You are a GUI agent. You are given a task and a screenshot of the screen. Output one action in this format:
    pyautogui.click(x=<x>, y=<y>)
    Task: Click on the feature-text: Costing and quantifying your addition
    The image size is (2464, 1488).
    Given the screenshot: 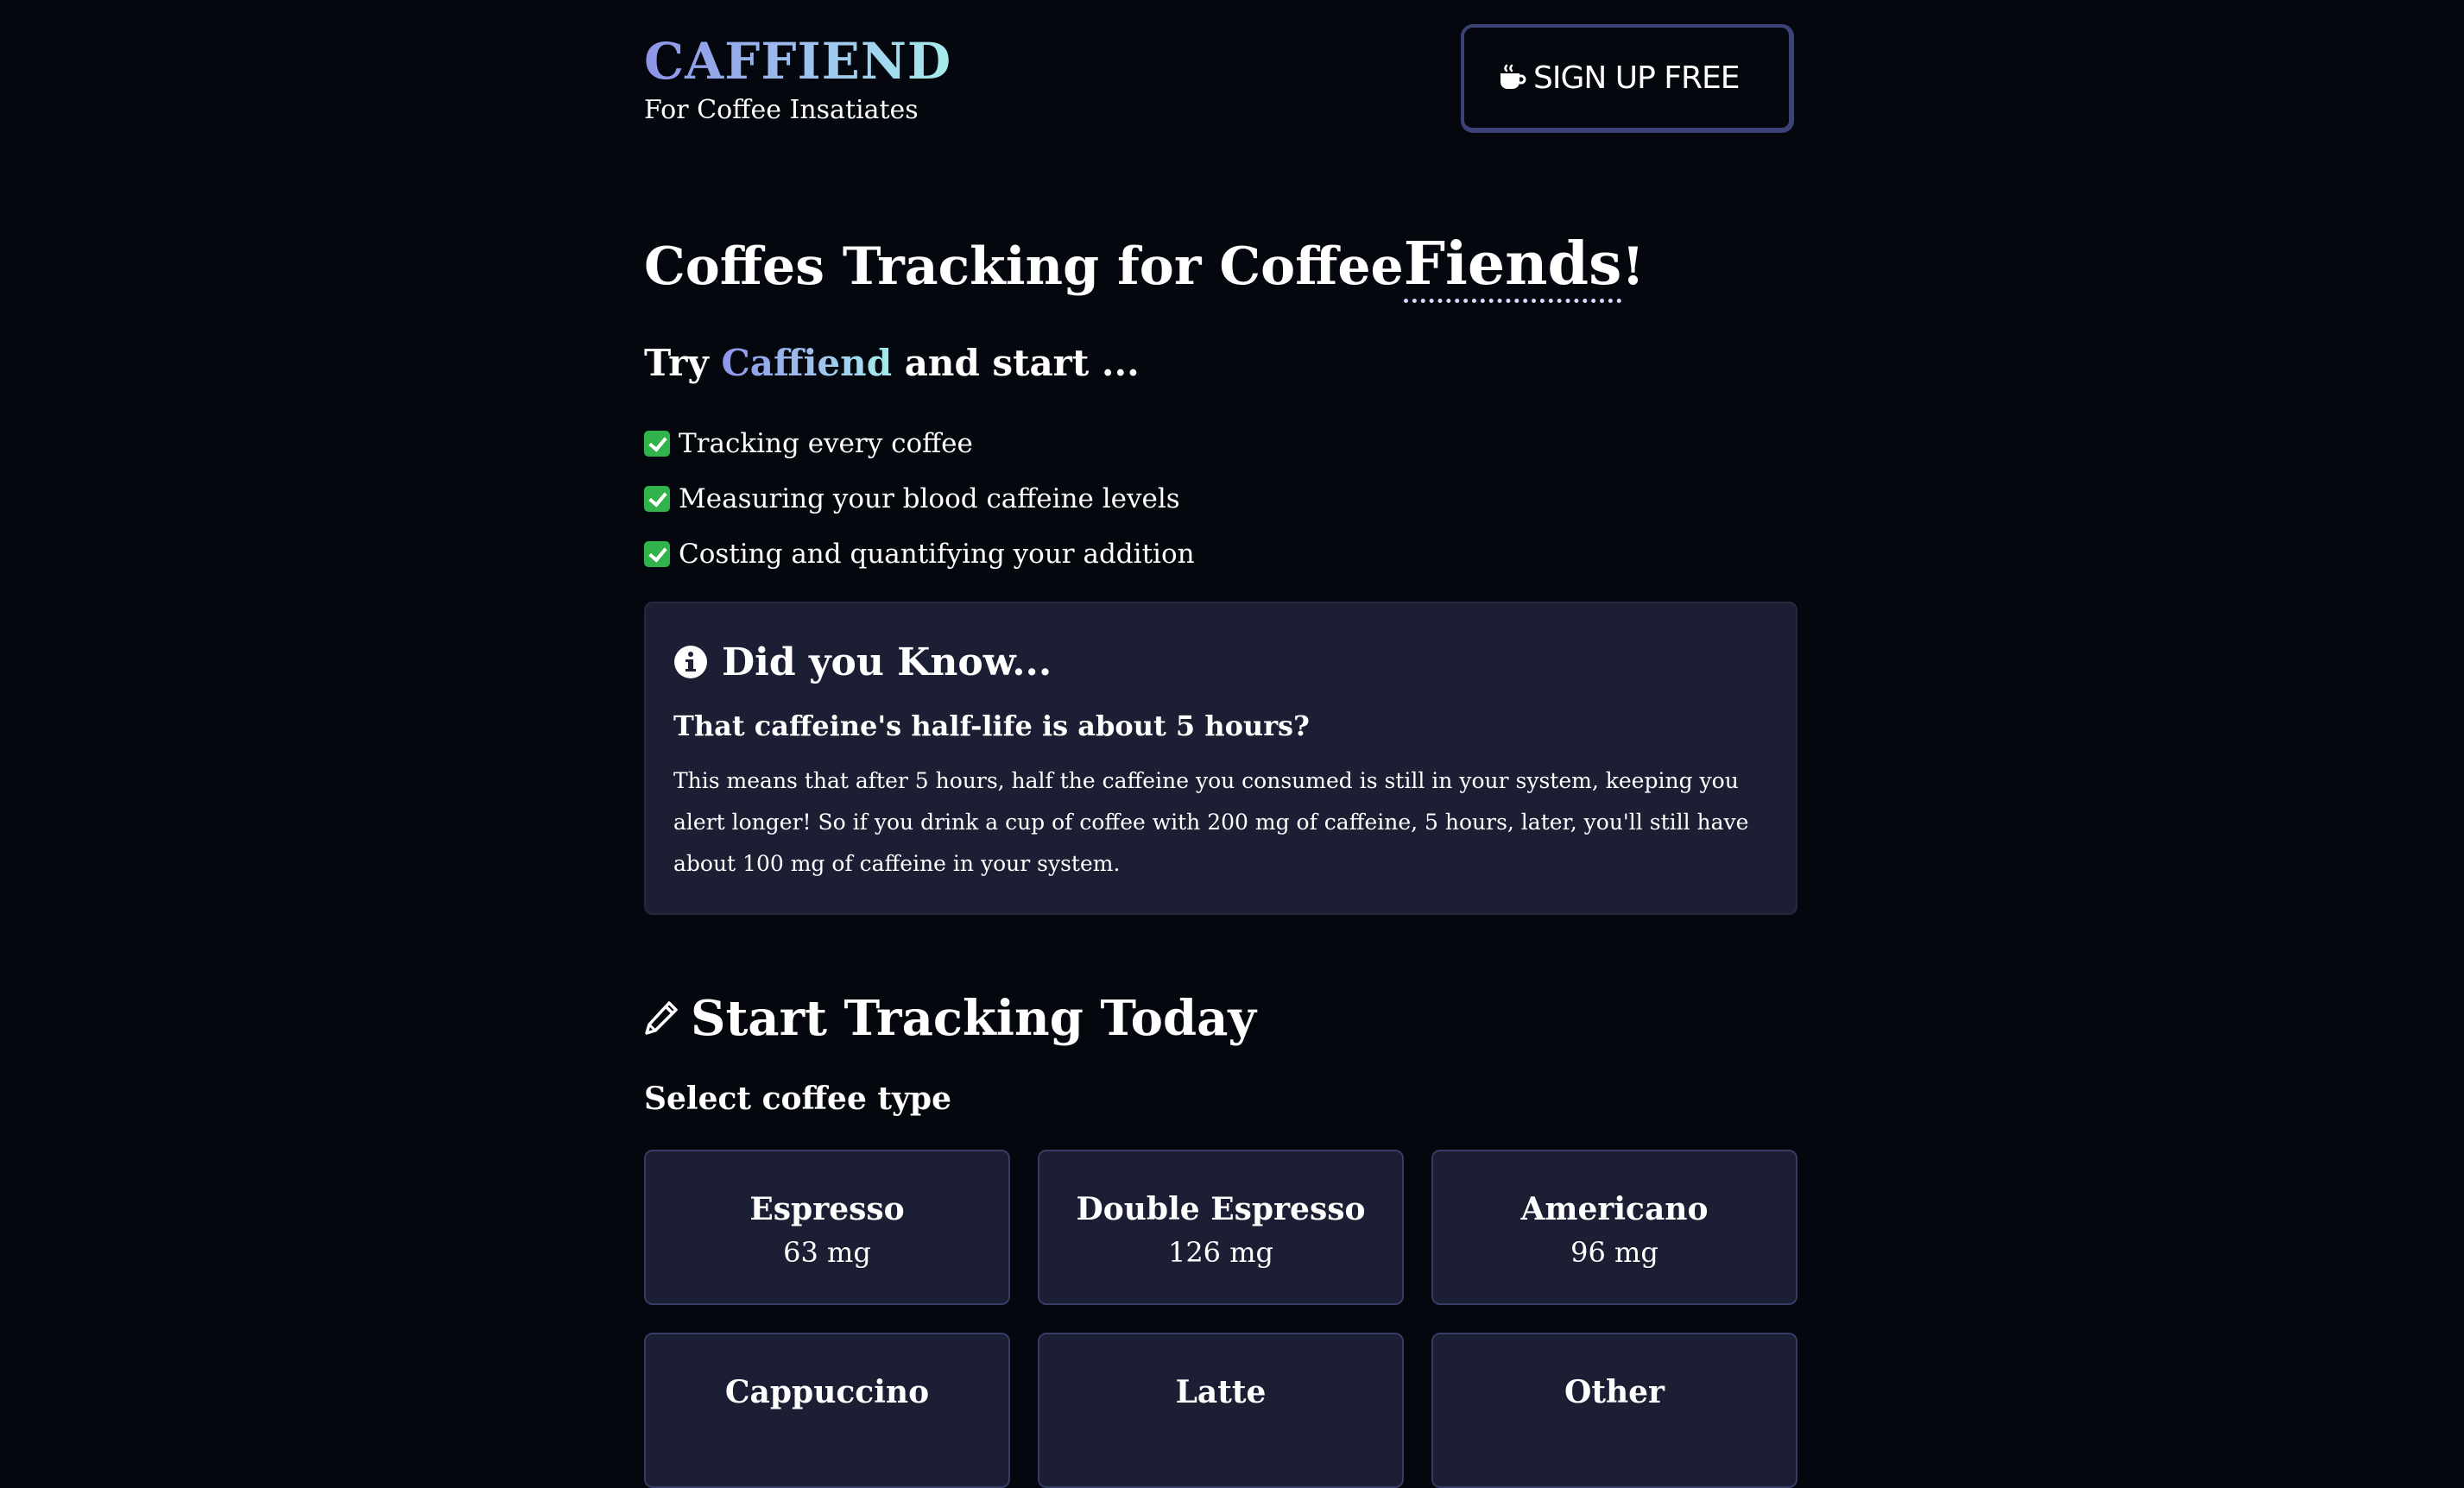 What is the action you would take?
    pyautogui.click(x=937, y=554)
    